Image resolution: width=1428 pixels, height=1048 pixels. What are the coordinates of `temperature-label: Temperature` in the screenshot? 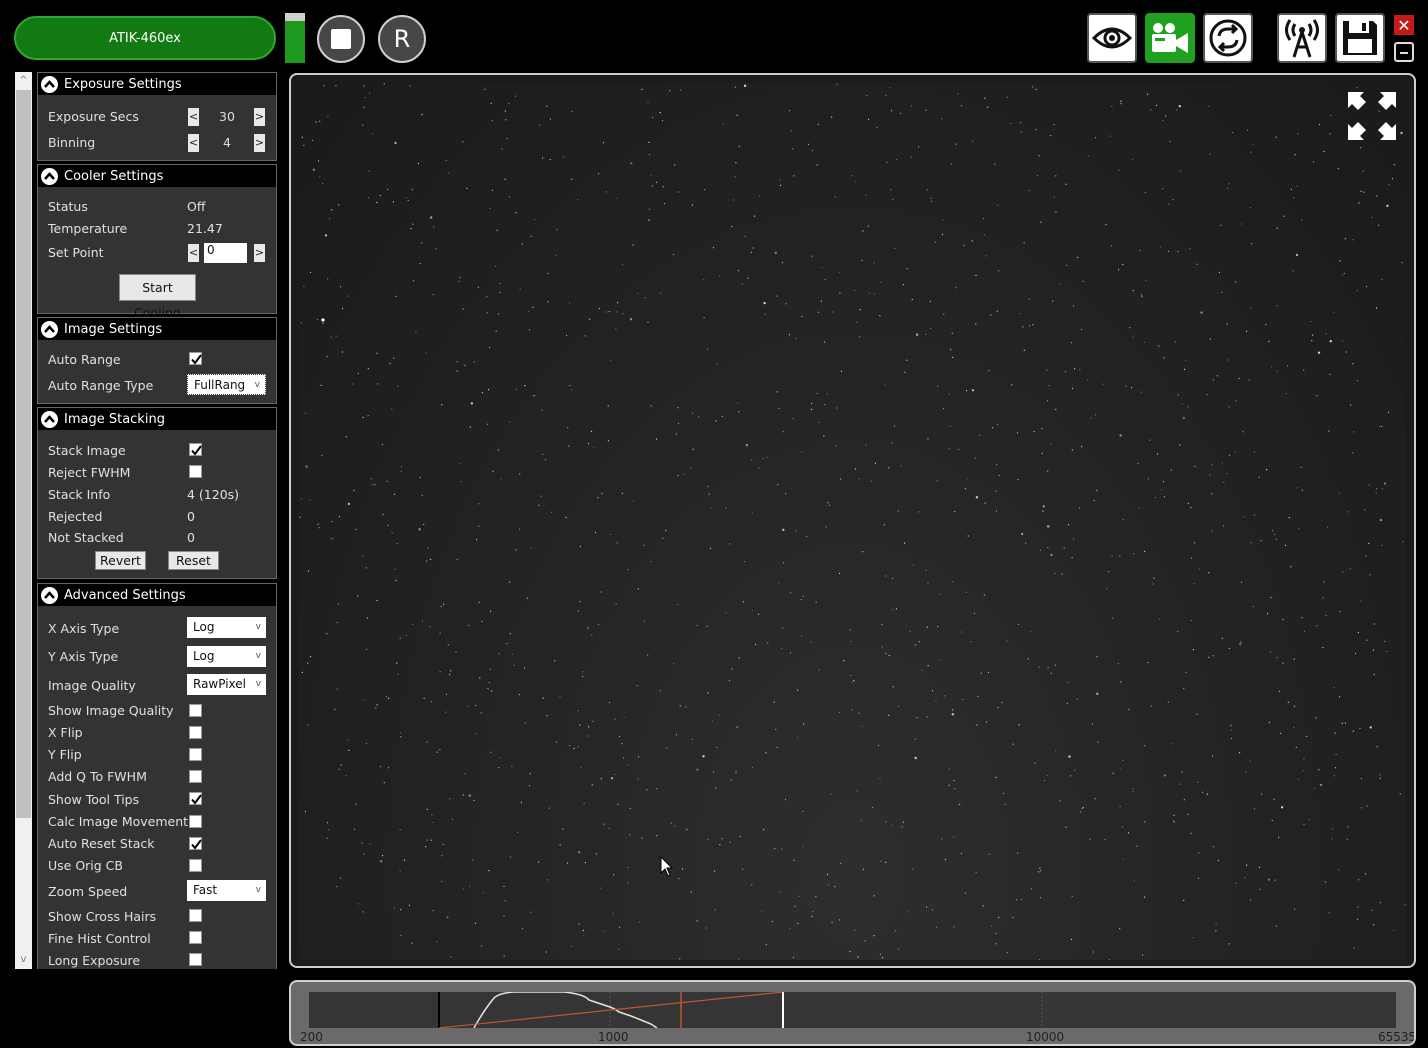 It's located at (88, 228).